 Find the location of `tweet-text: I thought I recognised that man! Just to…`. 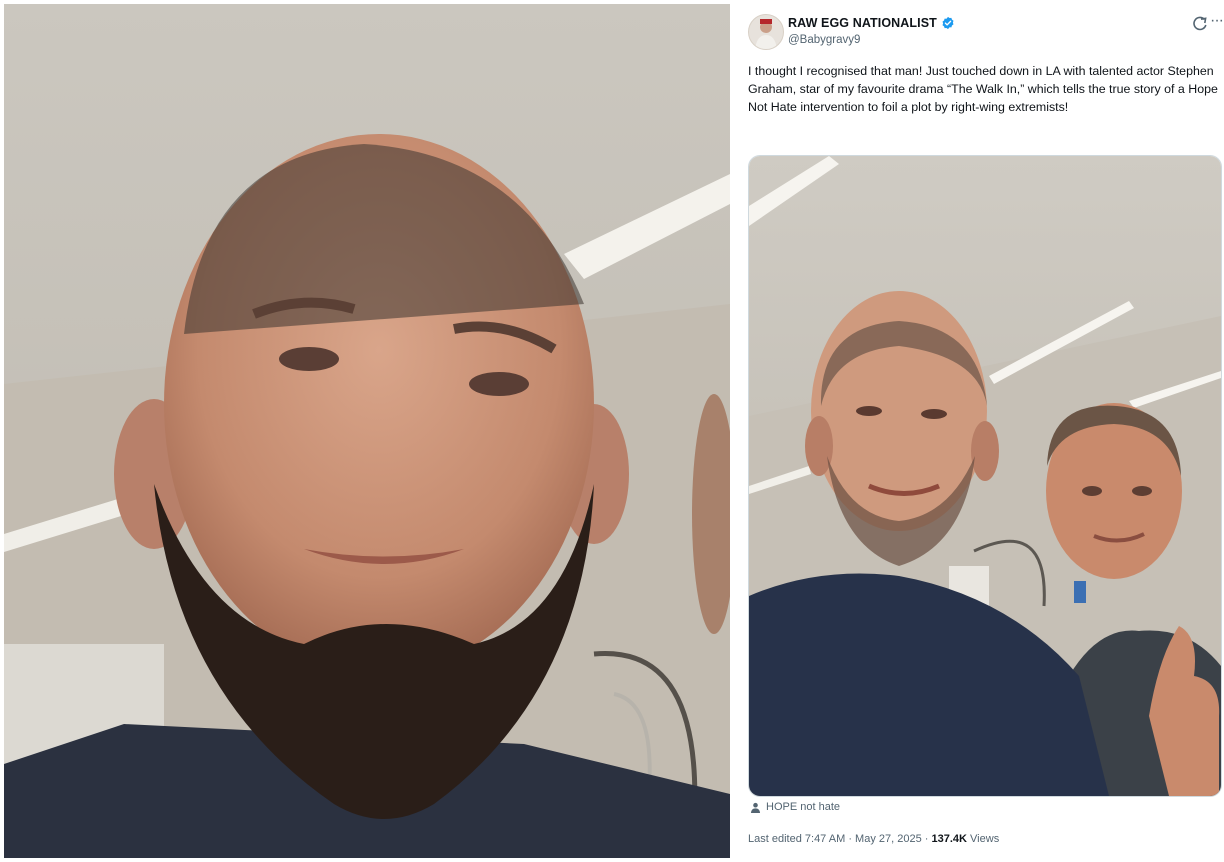

tweet-text: I thought I recognised that man! Just to… is located at coordinates (983, 89).